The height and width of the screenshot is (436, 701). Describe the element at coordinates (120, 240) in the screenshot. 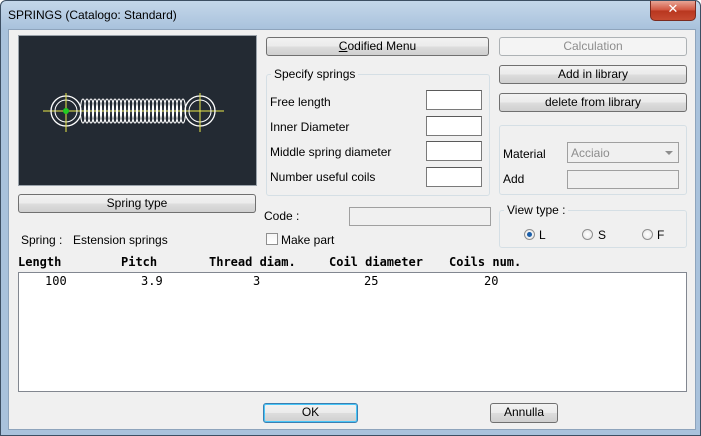

I see `spring-info-value: Estension springs` at that location.